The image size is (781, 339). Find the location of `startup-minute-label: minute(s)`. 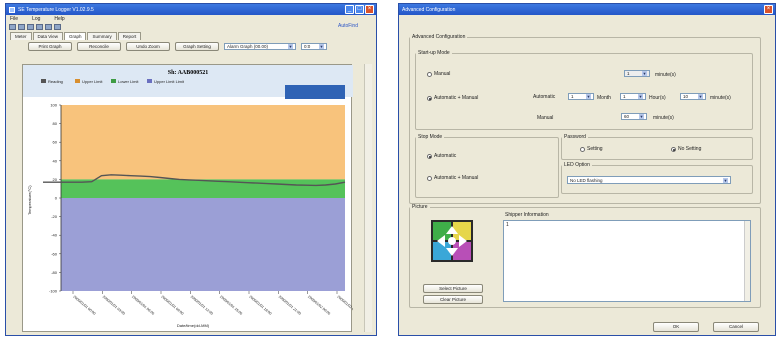

startup-minute-label: minute(s) is located at coordinates (665, 75).